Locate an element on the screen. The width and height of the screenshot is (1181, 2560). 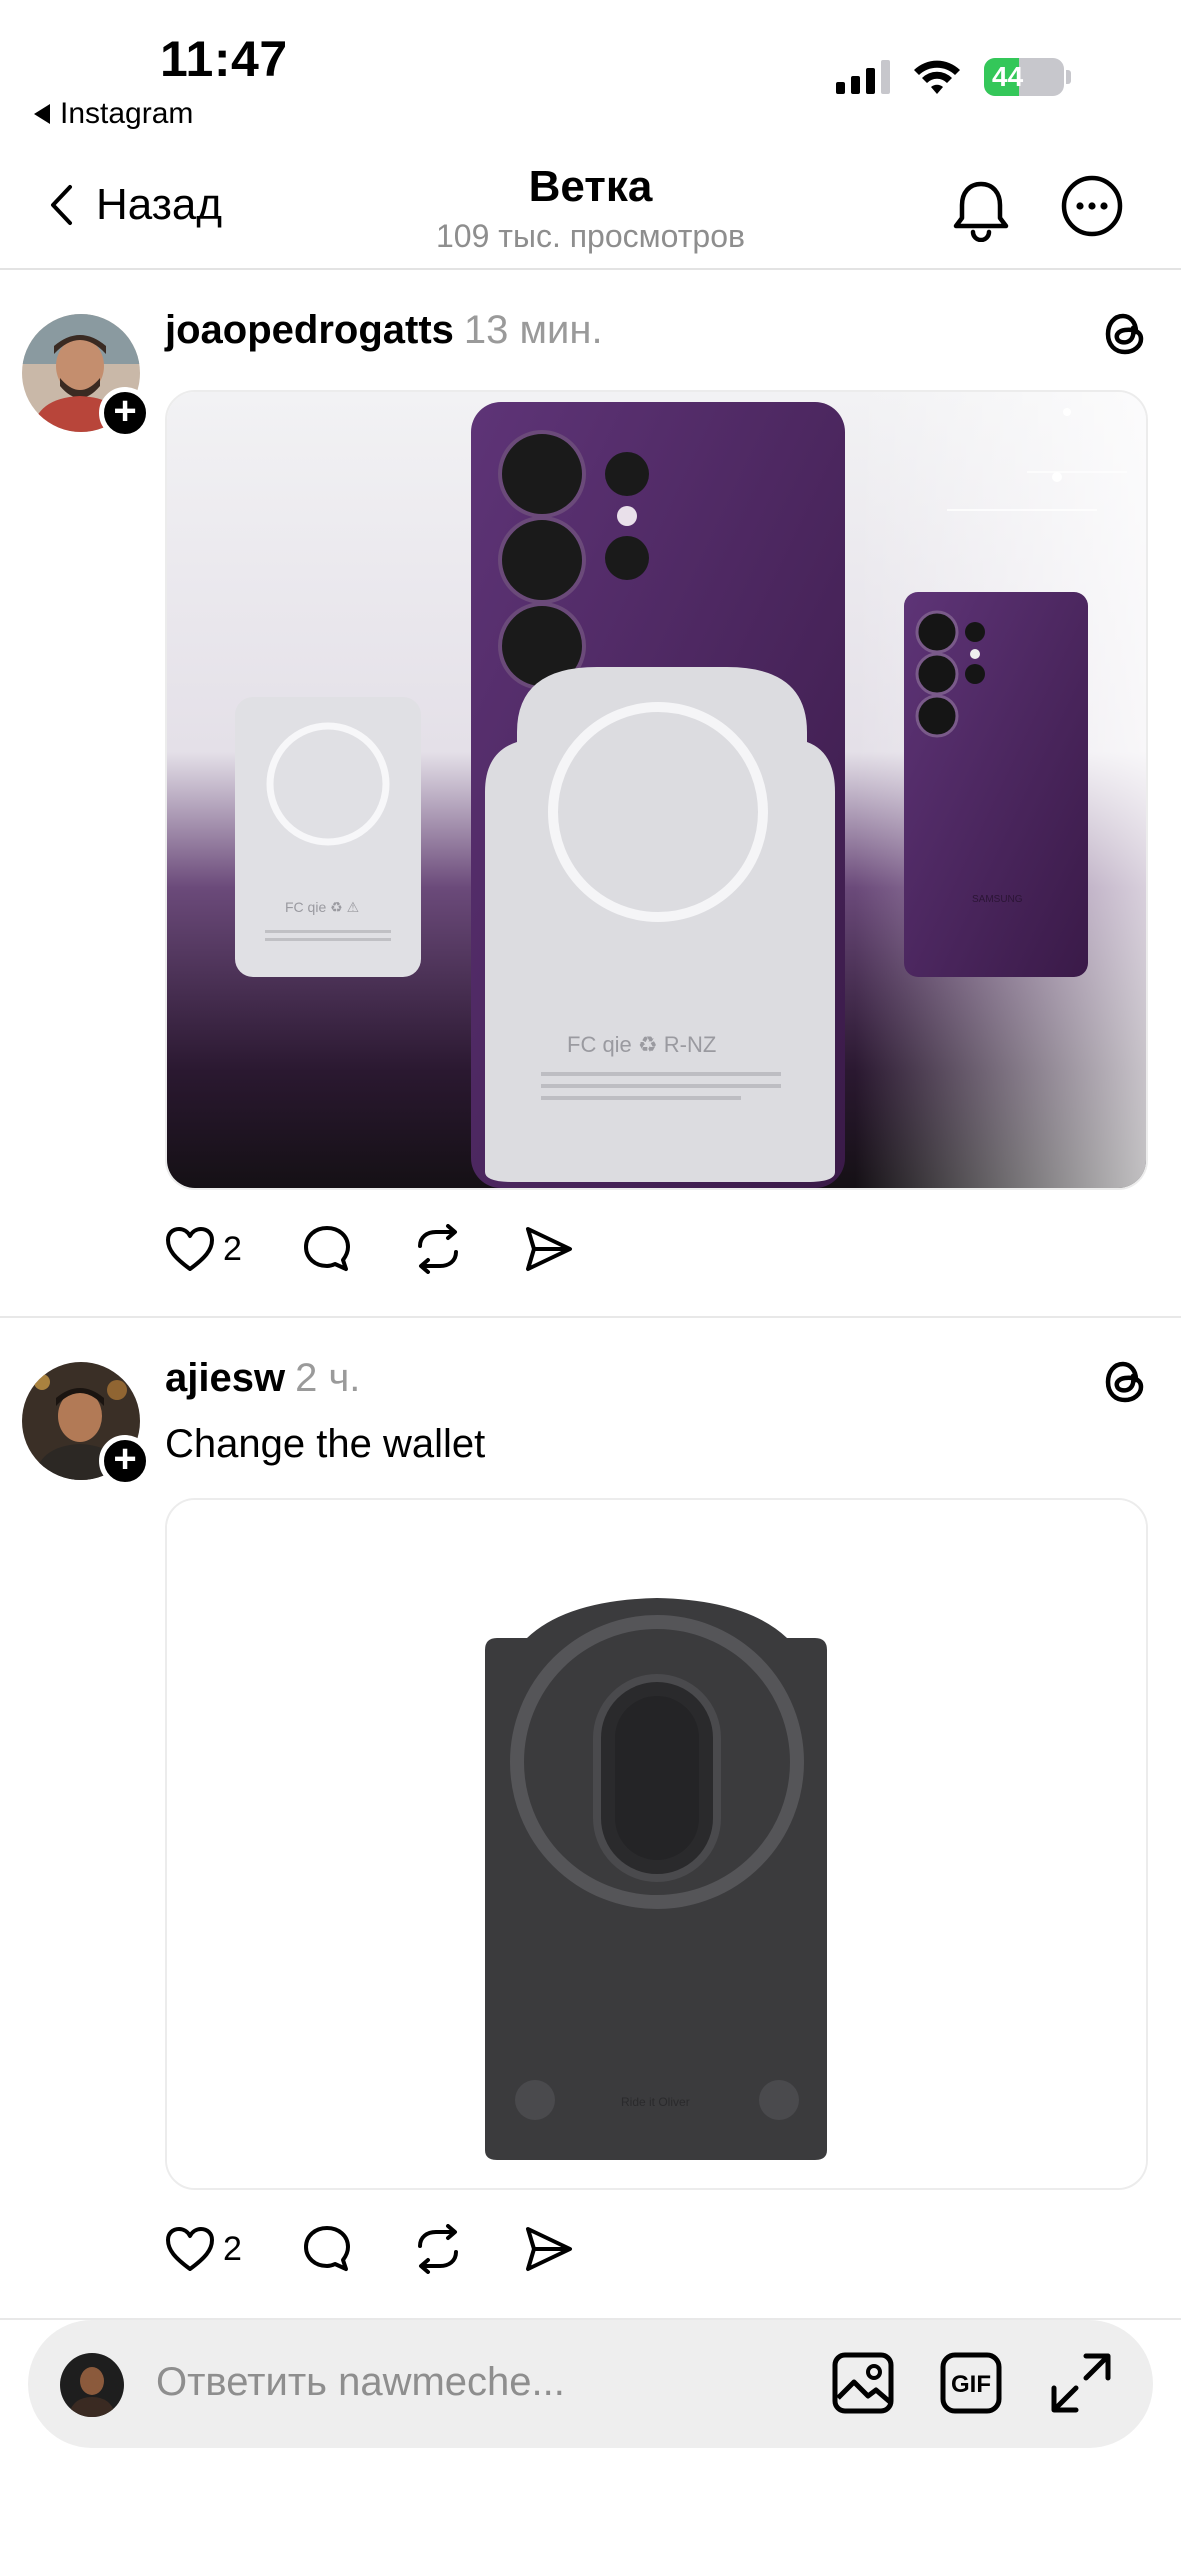
reply-bar: Ответить nawmeche... GIF is located at coordinates (590, 2384).